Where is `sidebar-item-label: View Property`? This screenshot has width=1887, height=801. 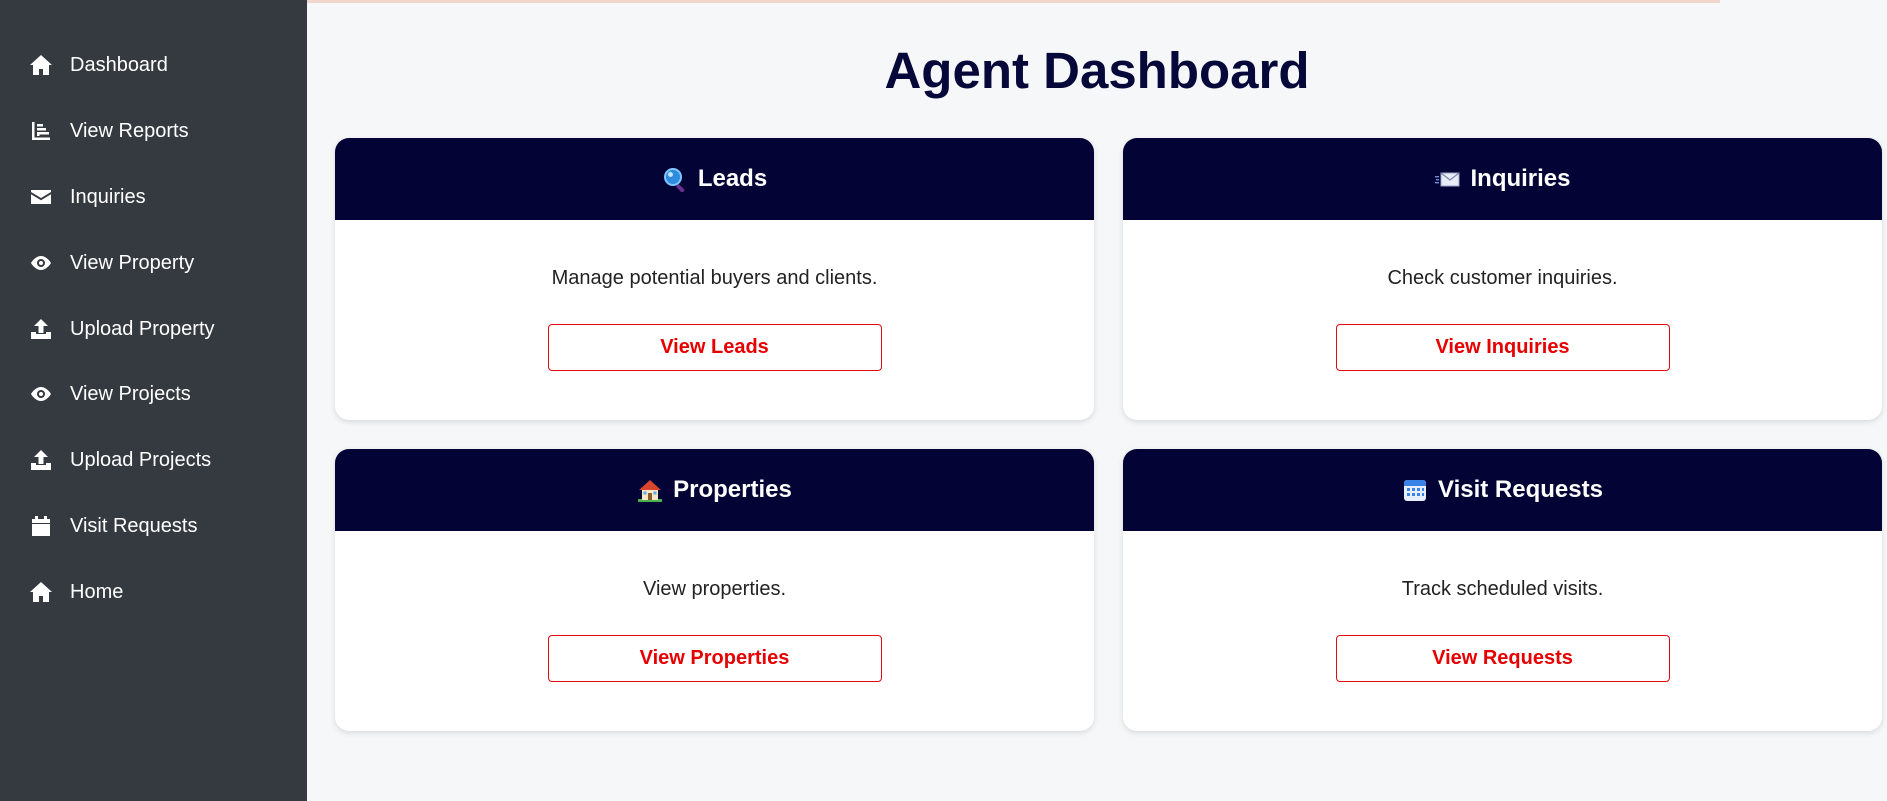 sidebar-item-label: View Property is located at coordinates (132, 262).